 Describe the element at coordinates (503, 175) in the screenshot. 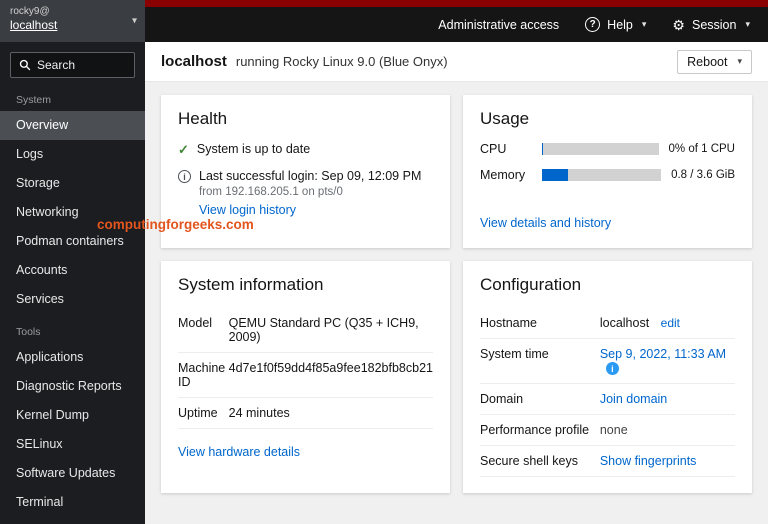

I see `memory-label: Memory` at that location.